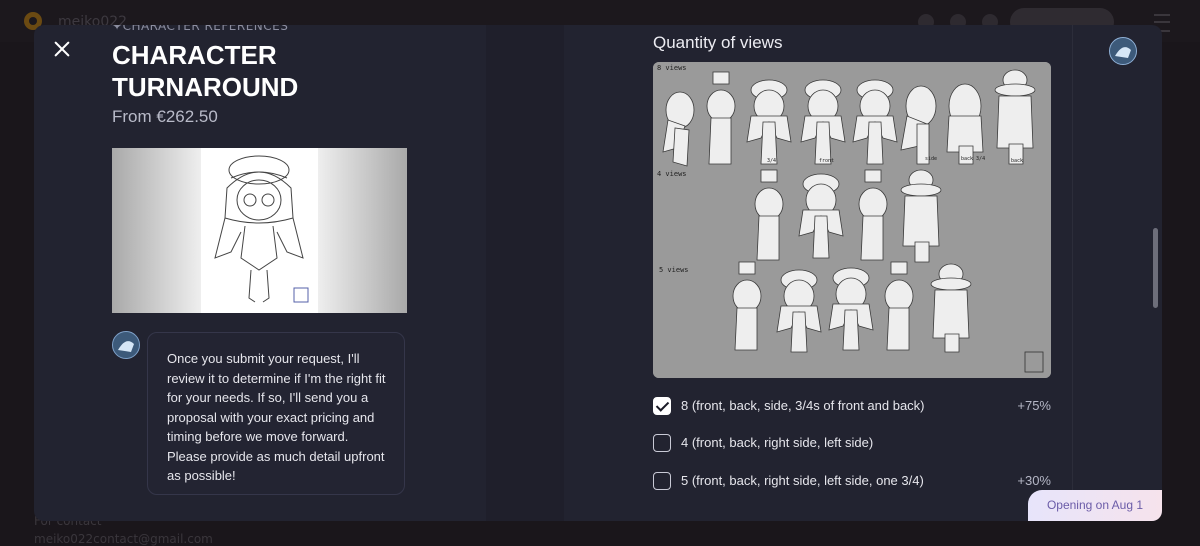 This screenshot has width=1200, height=546. I want to click on category-eyebrow: ✦CHARACTER REFERENCES, so click(200, 29).